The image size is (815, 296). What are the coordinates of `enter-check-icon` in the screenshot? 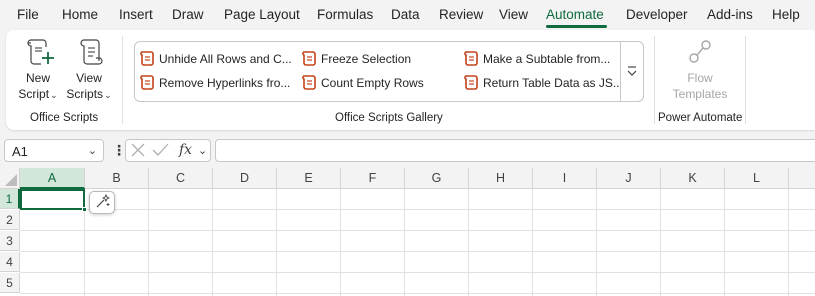 It's located at (160, 149).